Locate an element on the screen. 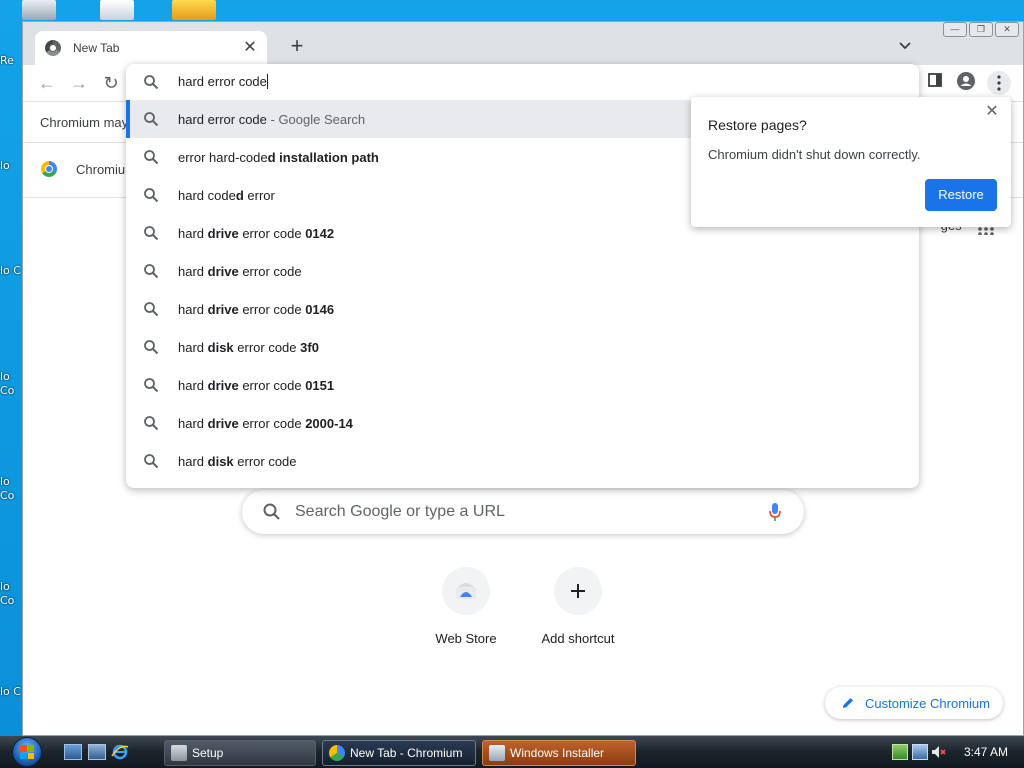 This screenshot has height=768, width=1024. suggestion-text: hard drive error code is located at coordinates (240, 271).